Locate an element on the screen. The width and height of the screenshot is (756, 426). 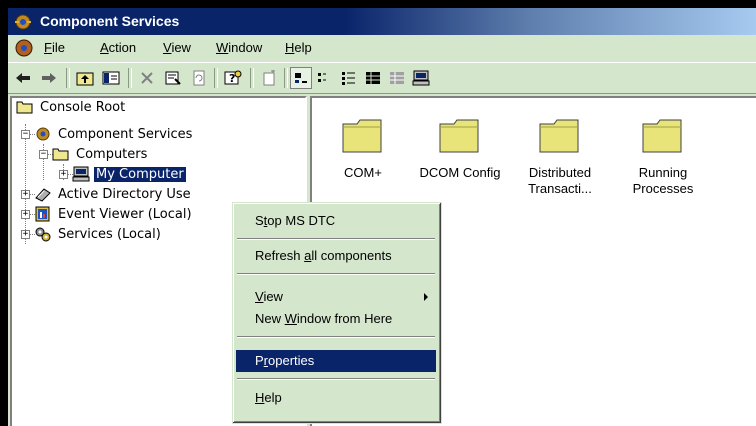
menu-item-help: Help is located at coordinates (336, 398).